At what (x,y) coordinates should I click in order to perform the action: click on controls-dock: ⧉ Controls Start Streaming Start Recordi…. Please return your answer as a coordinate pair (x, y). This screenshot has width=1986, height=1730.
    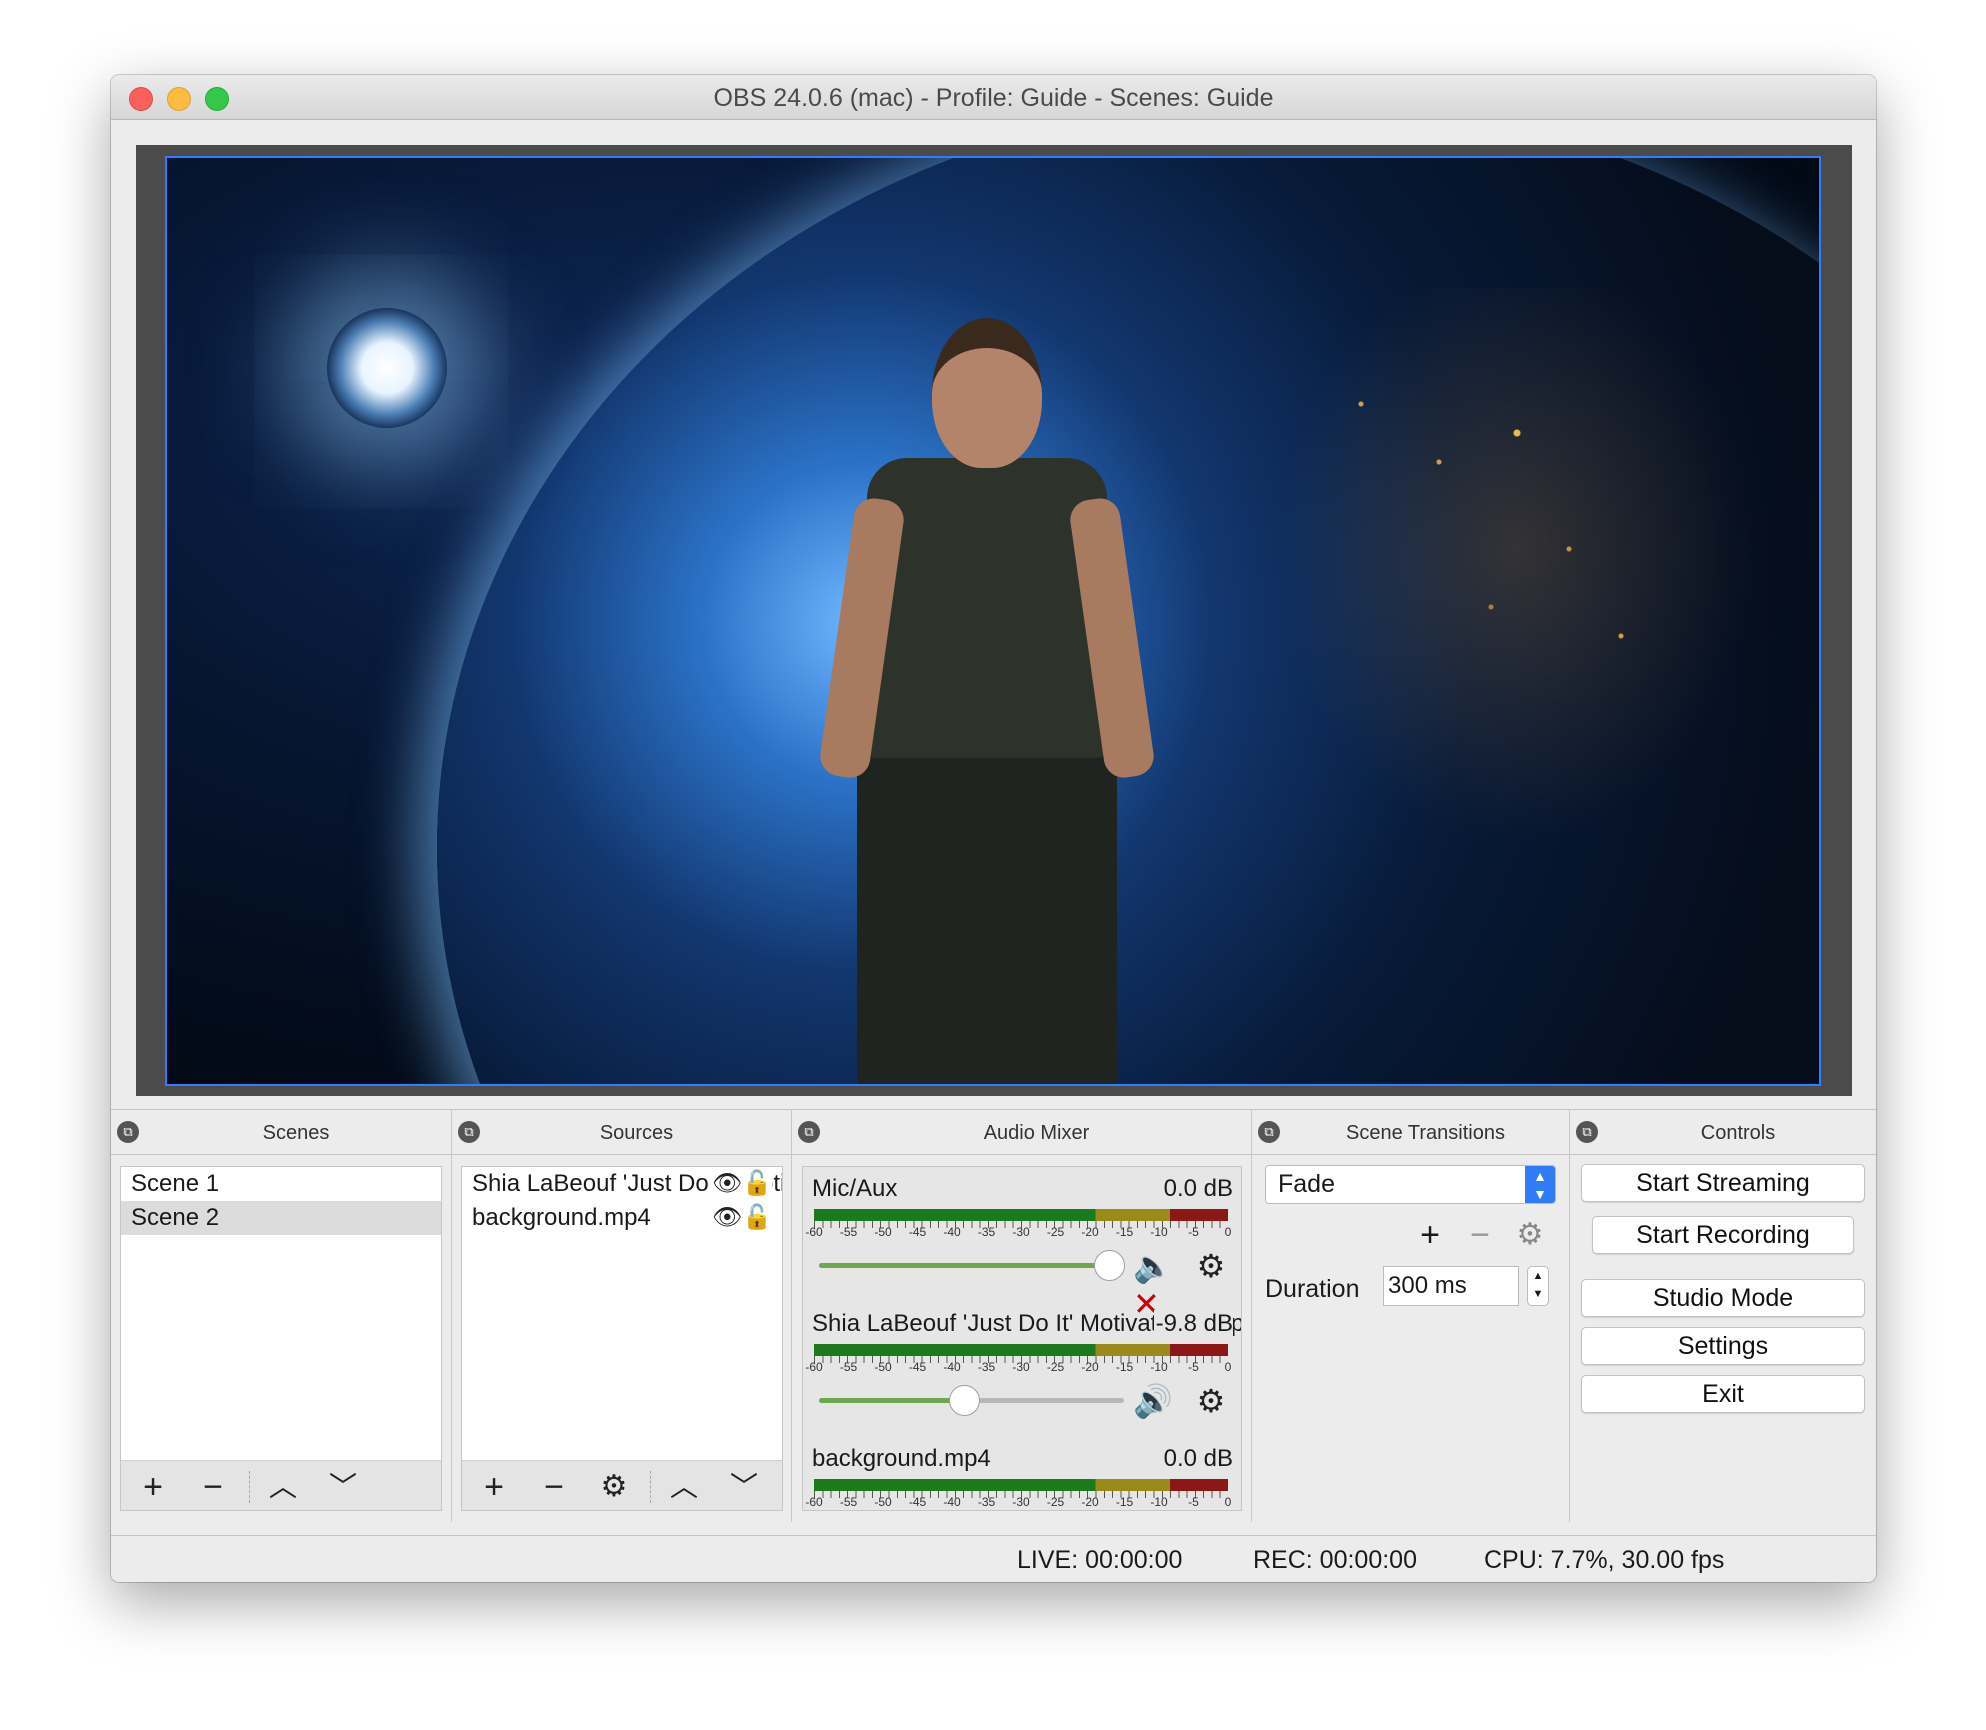
    Looking at the image, I should click on (1722, 1315).